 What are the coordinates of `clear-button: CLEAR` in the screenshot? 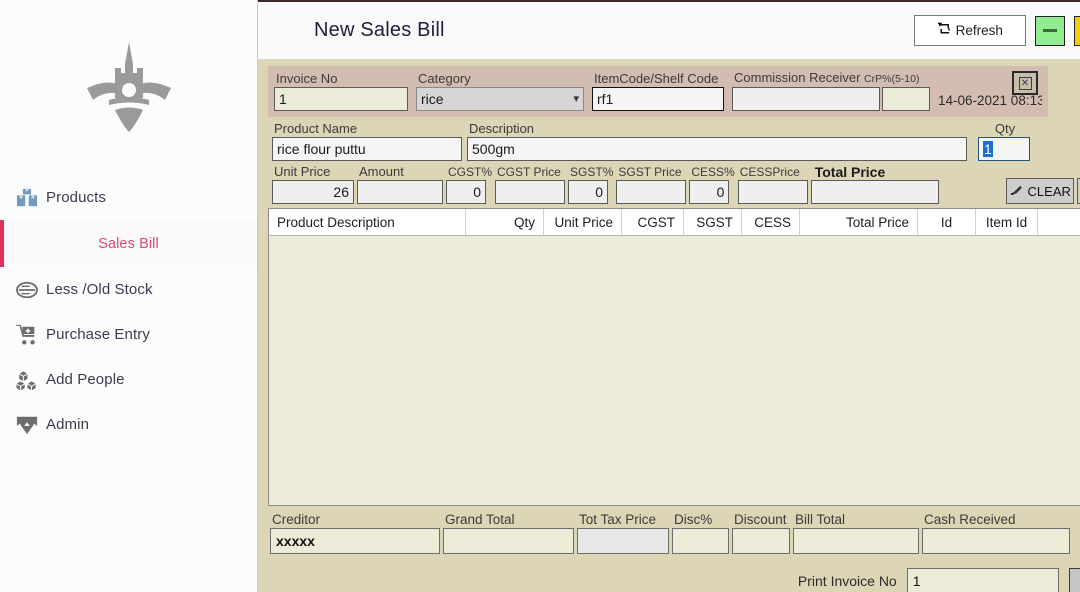 It's located at (1039, 191).